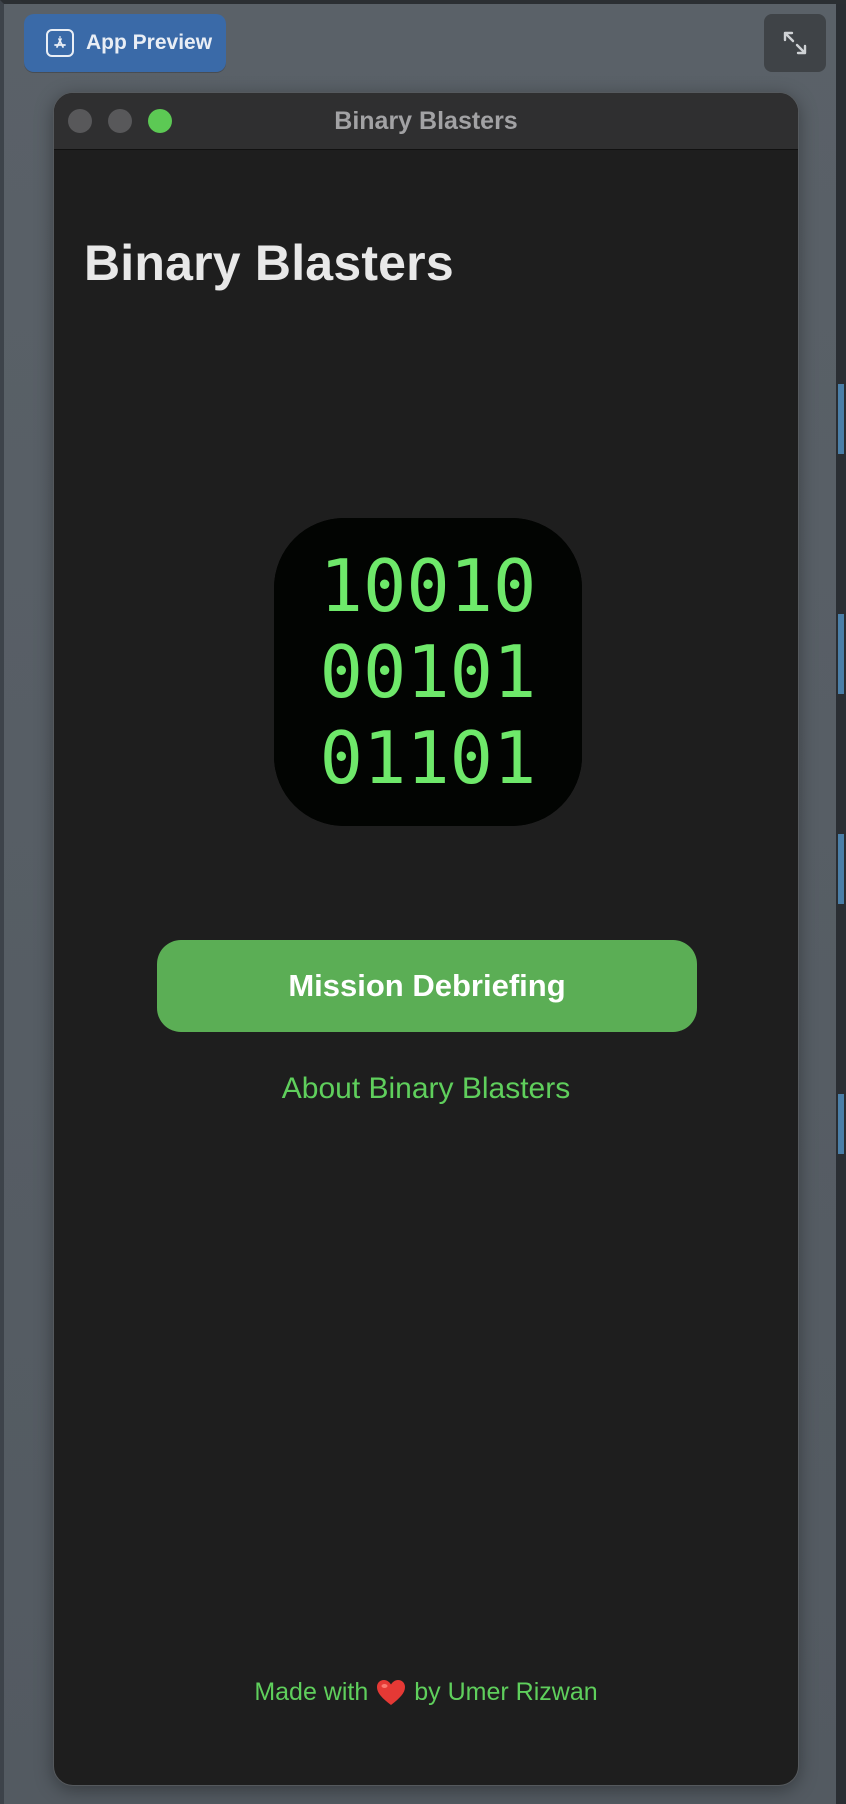 This screenshot has width=846, height=1804. Describe the element at coordinates (269, 263) in the screenshot. I see `page-title: Binary Blasters` at that location.